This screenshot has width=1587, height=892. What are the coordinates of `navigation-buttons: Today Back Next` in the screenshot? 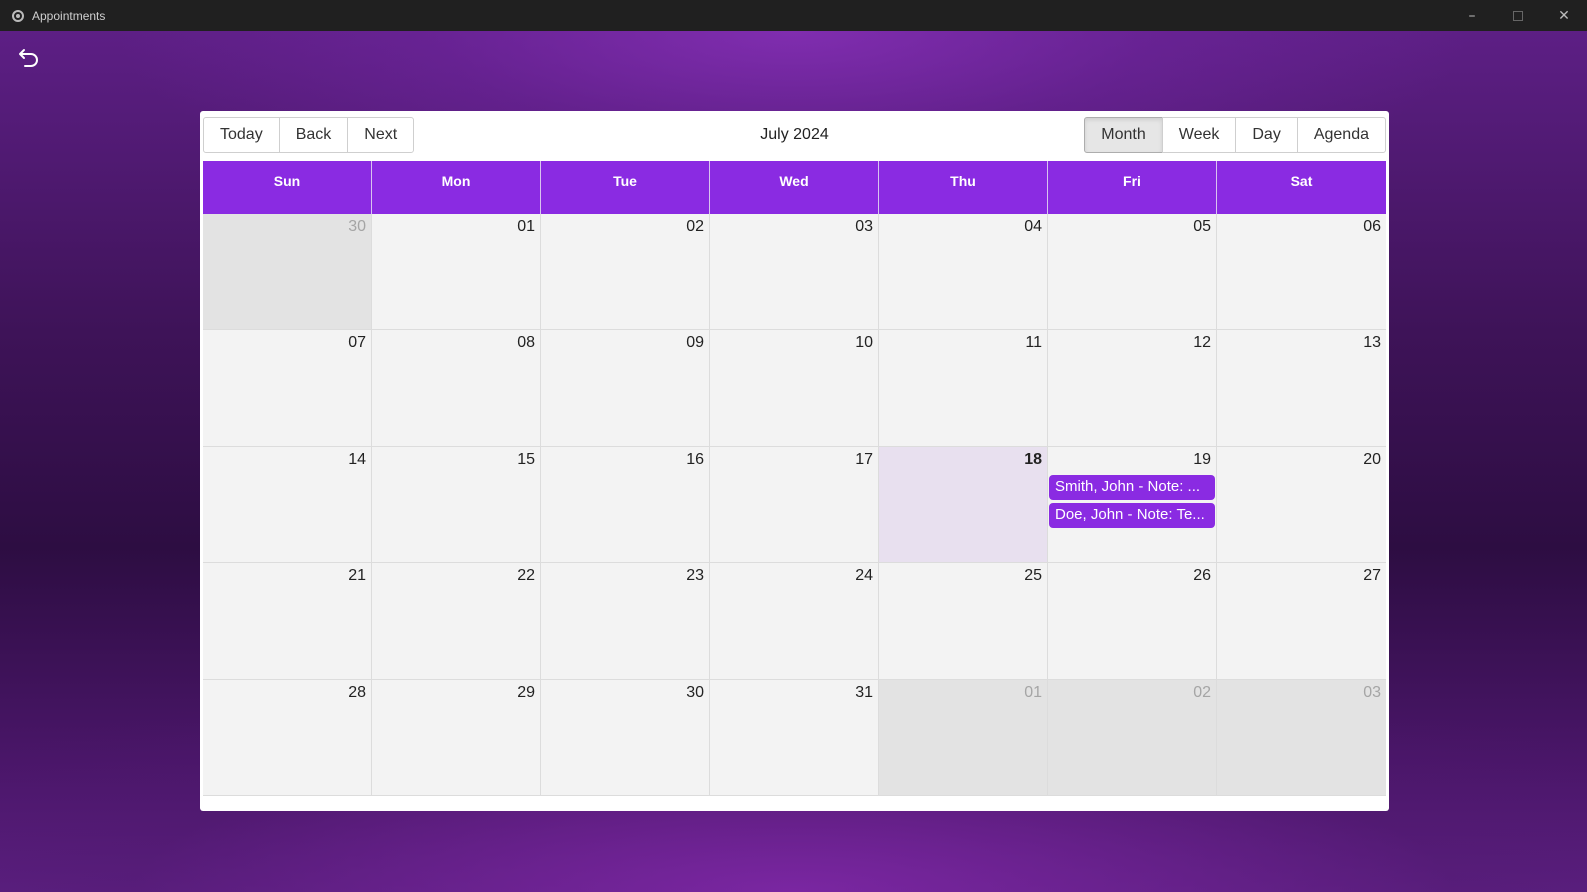 It's located at (309, 135).